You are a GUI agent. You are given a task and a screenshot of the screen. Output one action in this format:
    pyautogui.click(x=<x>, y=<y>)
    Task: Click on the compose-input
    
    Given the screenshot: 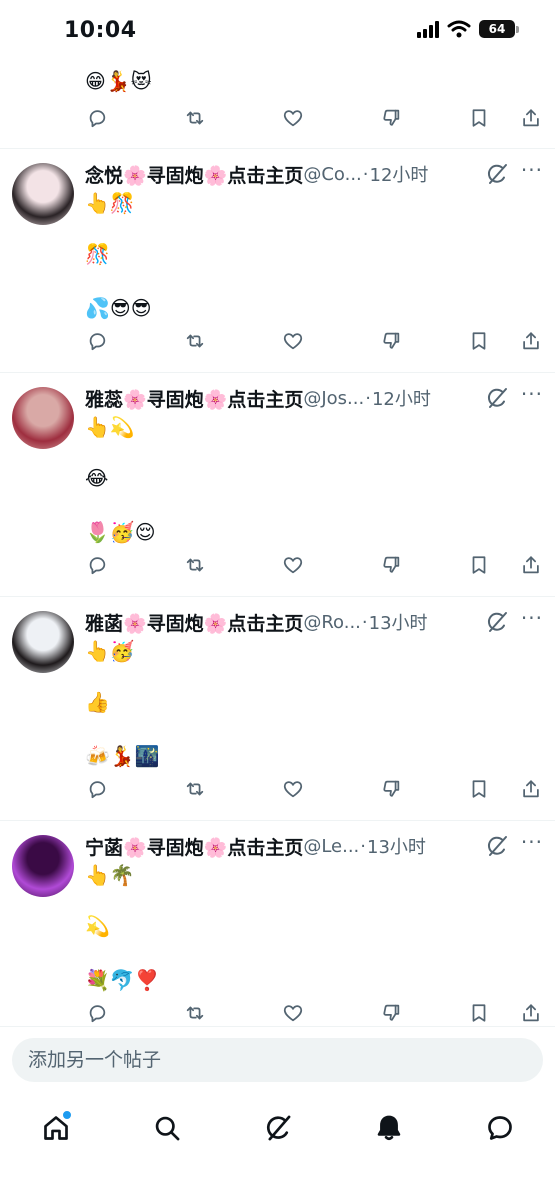 What is the action you would take?
    pyautogui.click(x=277, y=1060)
    